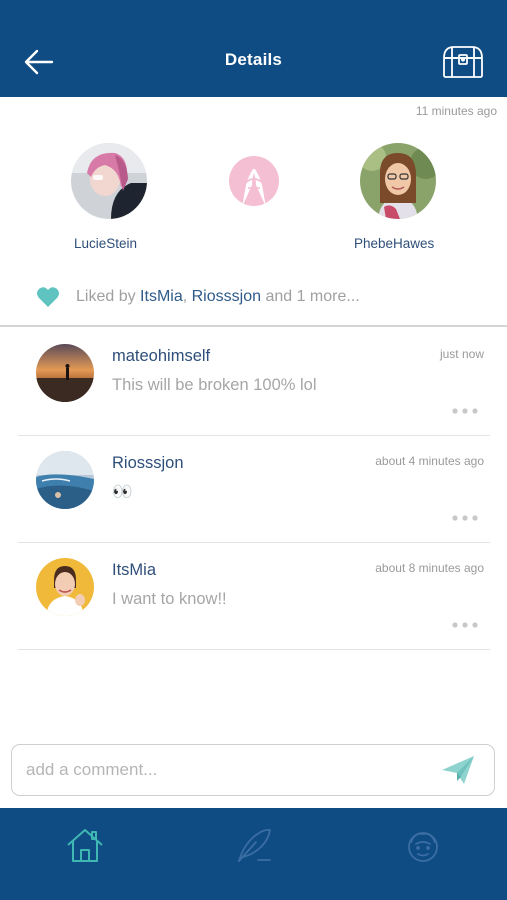 The image size is (507, 900). What do you see at coordinates (134, 570) in the screenshot?
I see `comment-username: ItsMia` at bounding box center [134, 570].